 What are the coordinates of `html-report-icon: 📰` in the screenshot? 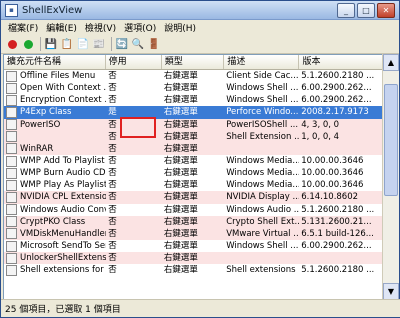 It's located at (99, 44).